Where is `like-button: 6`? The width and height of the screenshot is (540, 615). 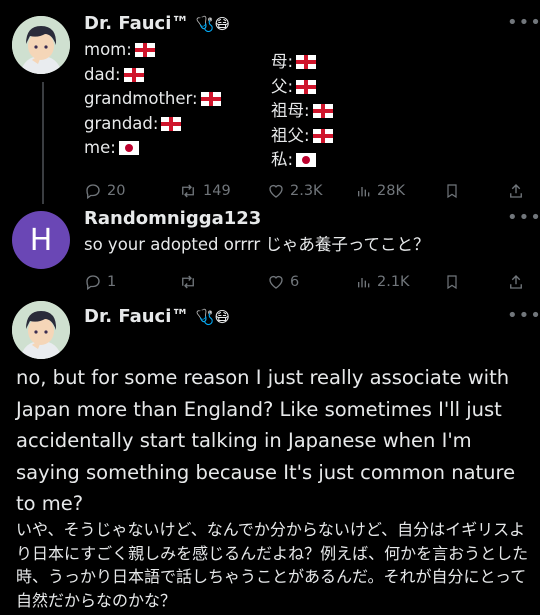
like-button: 6 is located at coordinates (283, 282).